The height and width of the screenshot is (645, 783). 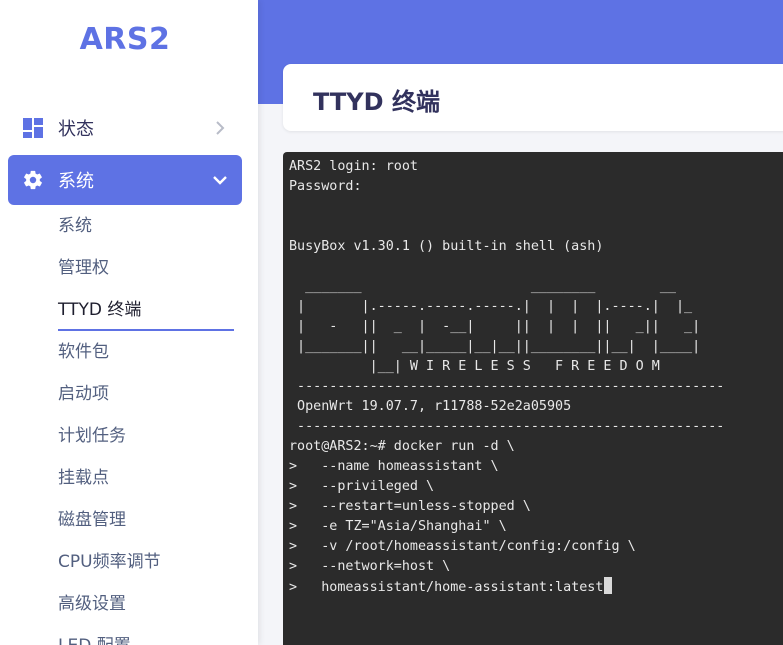 What do you see at coordinates (370, 566) in the screenshot?
I see `terminal-line: > --network=host \` at bounding box center [370, 566].